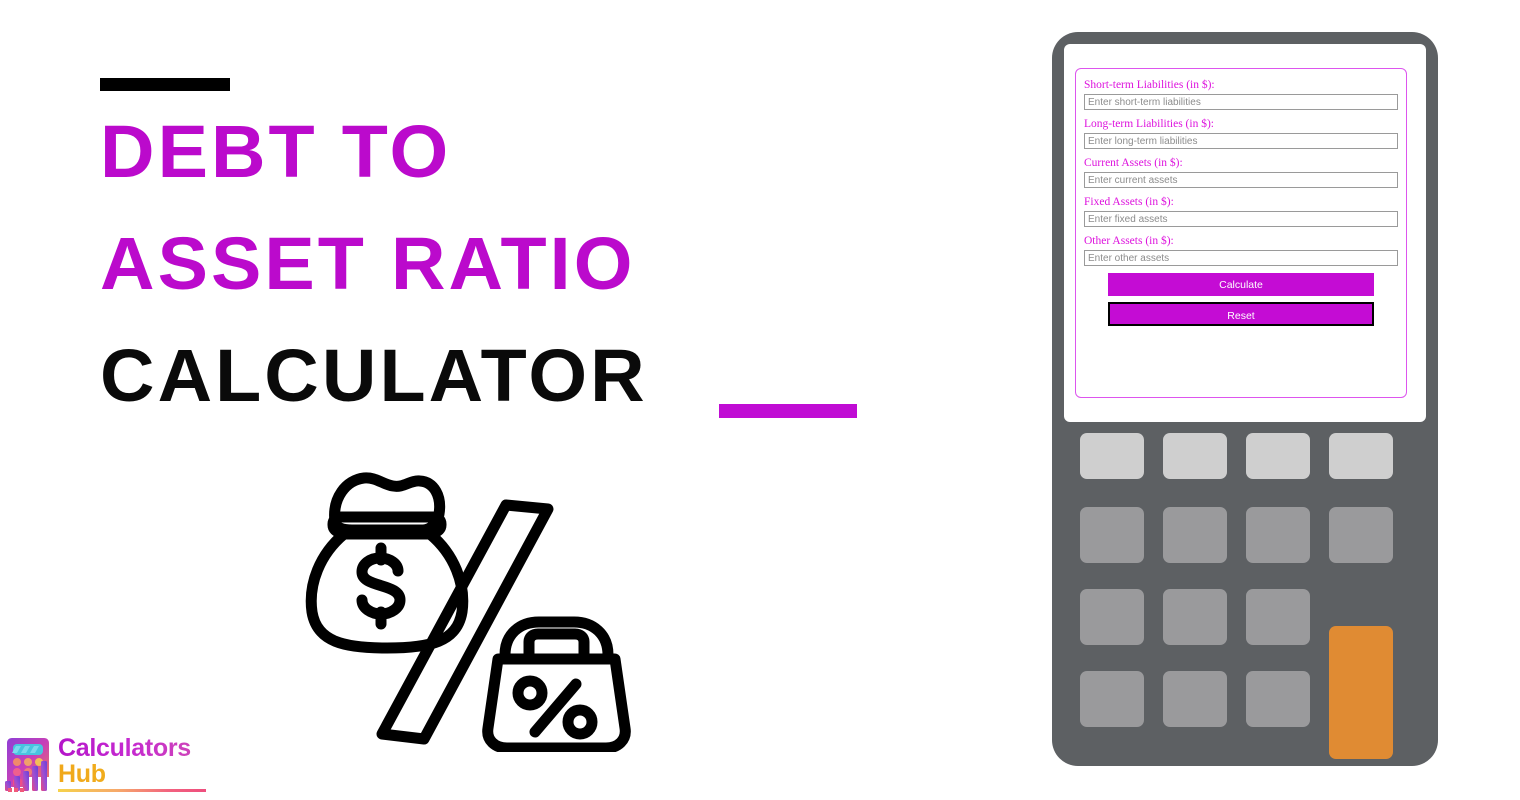 The width and height of the screenshot is (1520, 800). I want to click on keypad-key-r2c1, so click(1112, 535).